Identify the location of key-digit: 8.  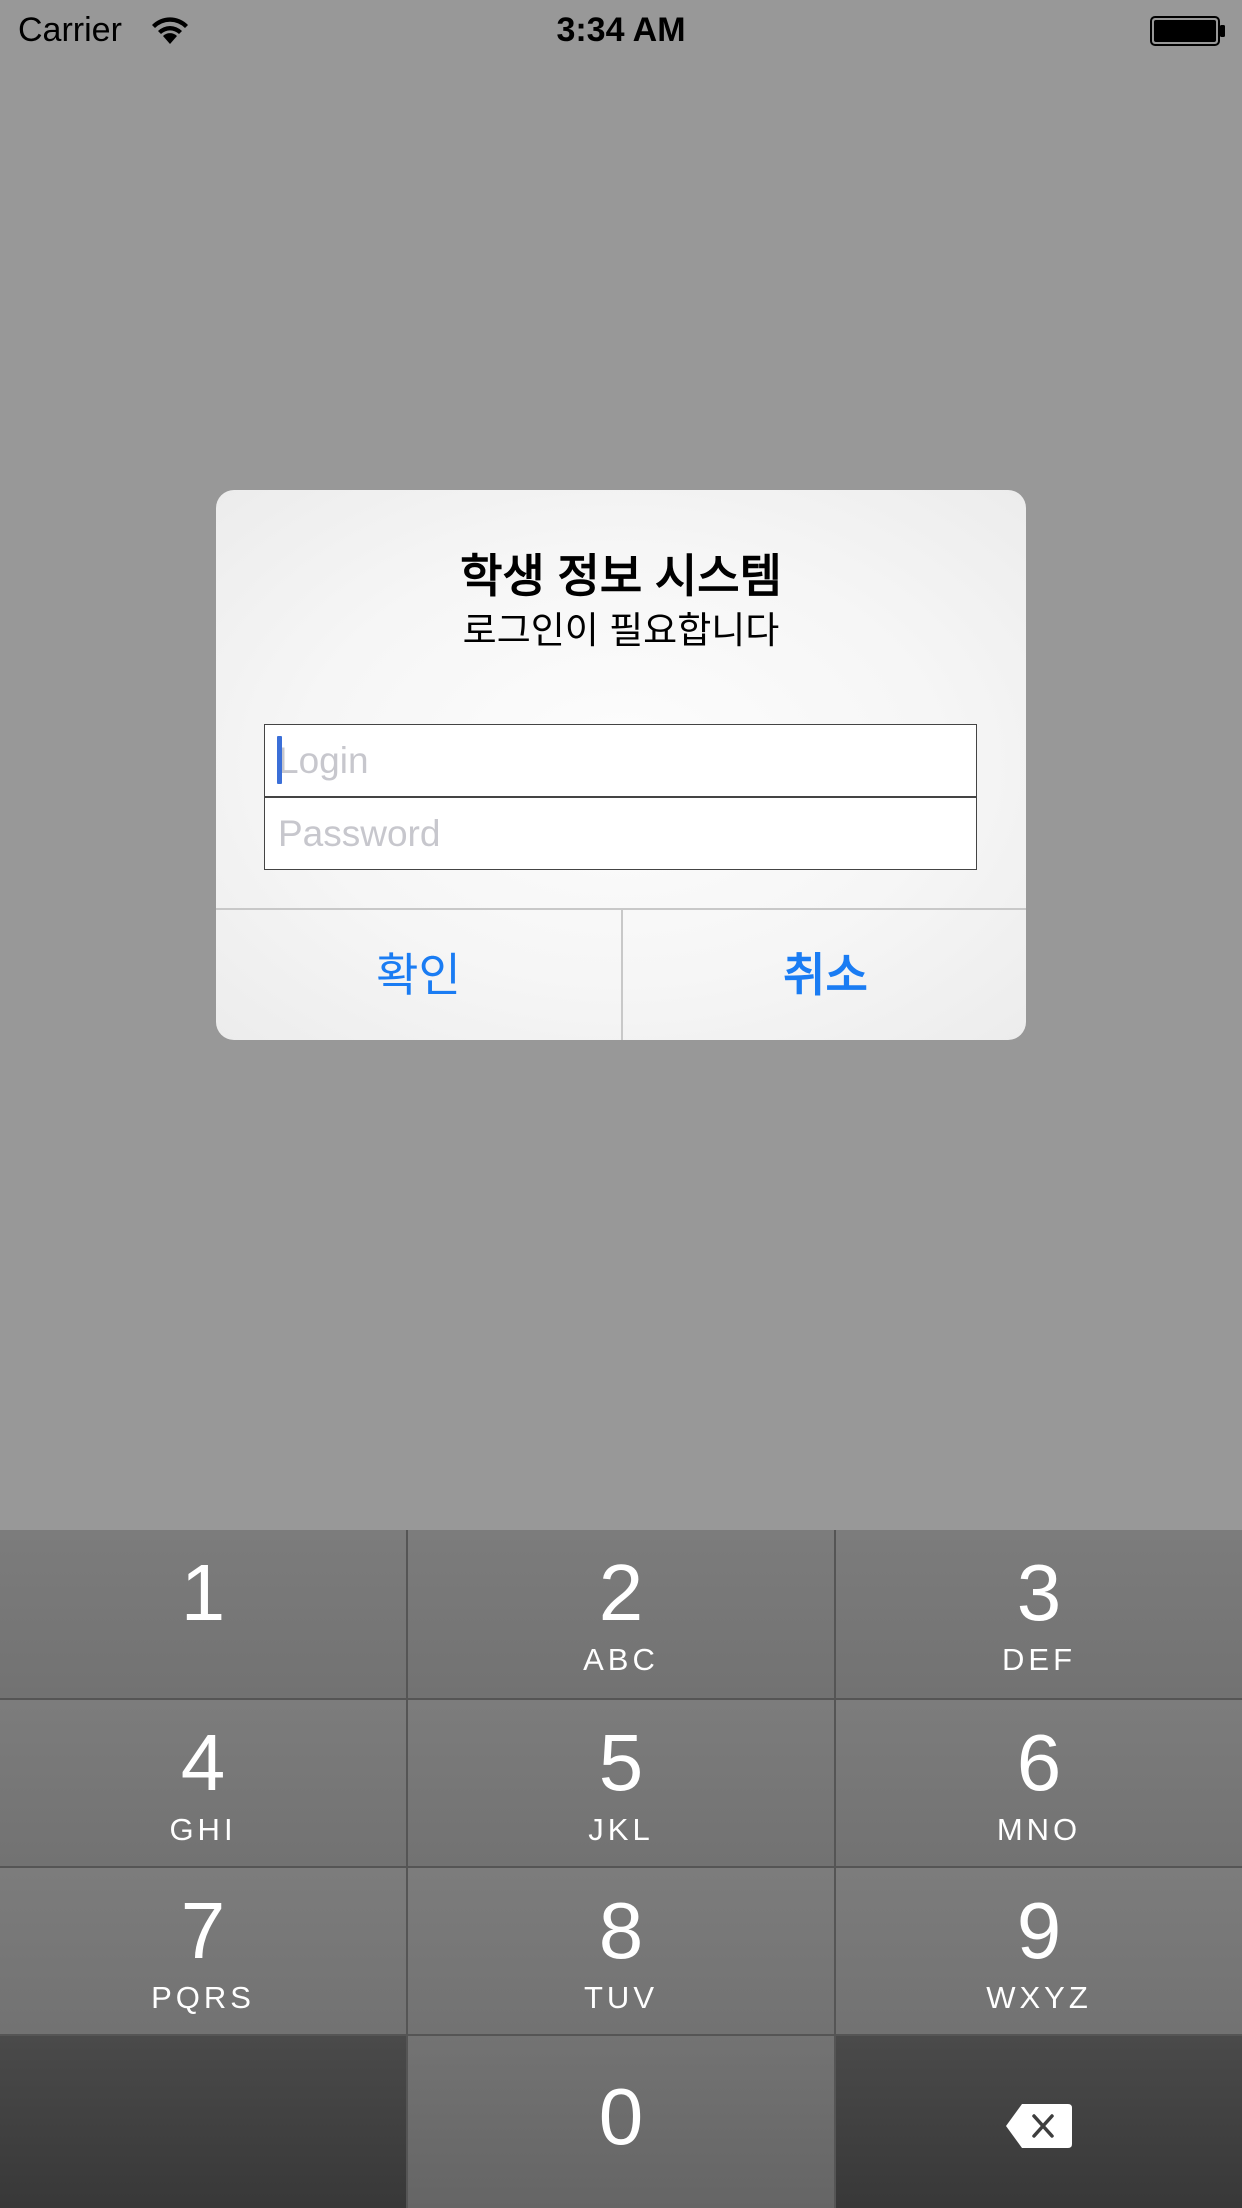
(621, 1930).